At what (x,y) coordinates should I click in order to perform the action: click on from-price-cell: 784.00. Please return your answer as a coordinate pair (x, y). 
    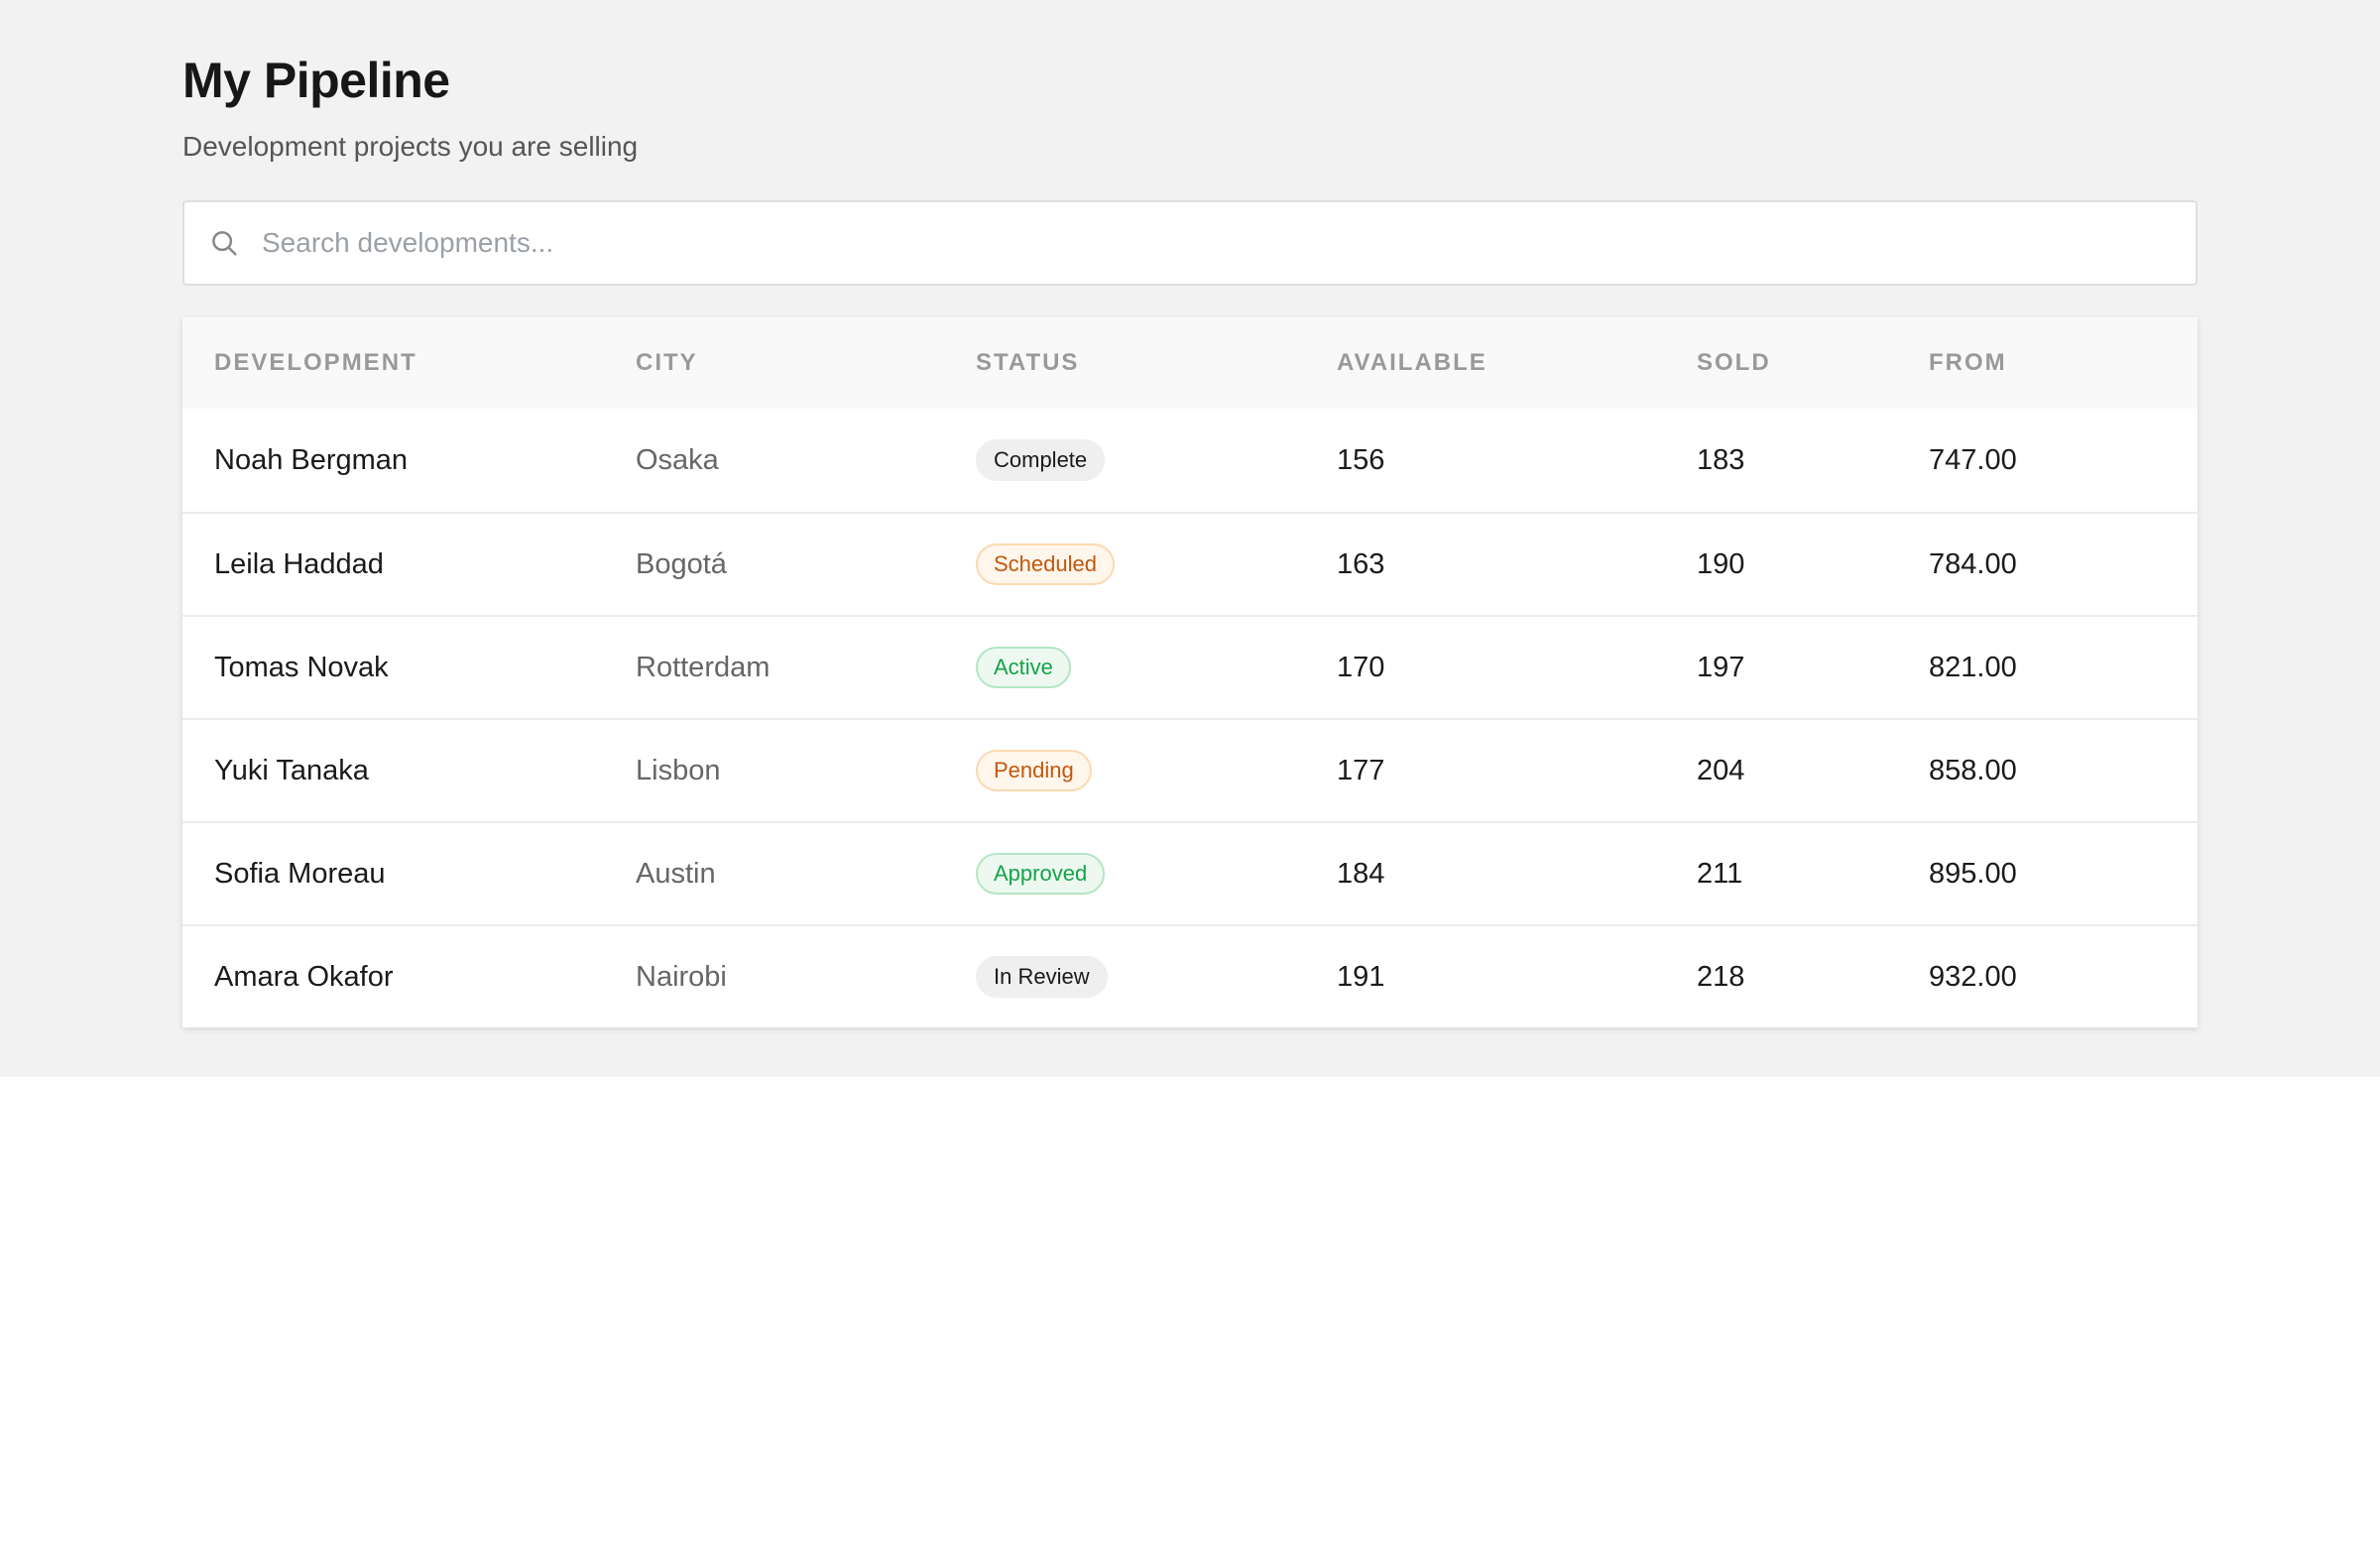
    Looking at the image, I should click on (1973, 563).